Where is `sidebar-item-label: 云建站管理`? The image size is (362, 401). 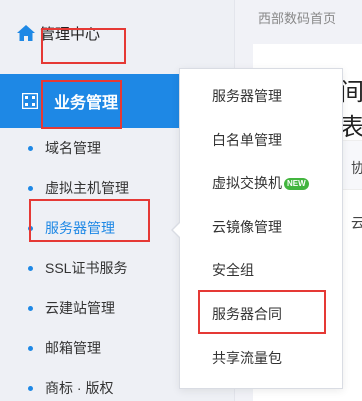 sidebar-item-label: 云建站管理 is located at coordinates (80, 308).